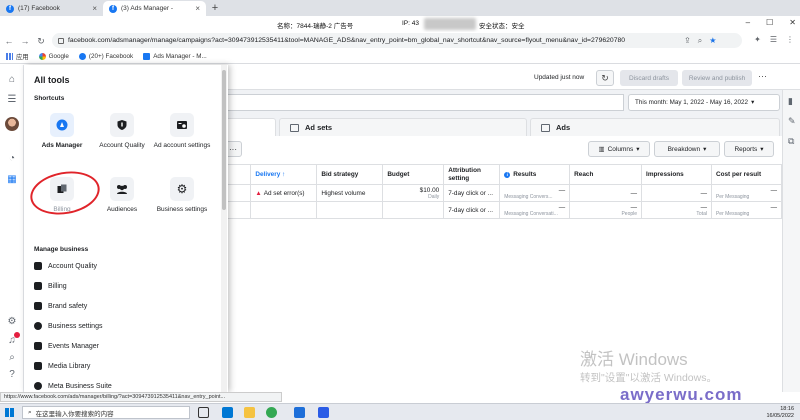 The height and width of the screenshot is (420, 800). Describe the element at coordinates (791, 141) in the screenshot. I see `compare-icon: ⧉` at that location.